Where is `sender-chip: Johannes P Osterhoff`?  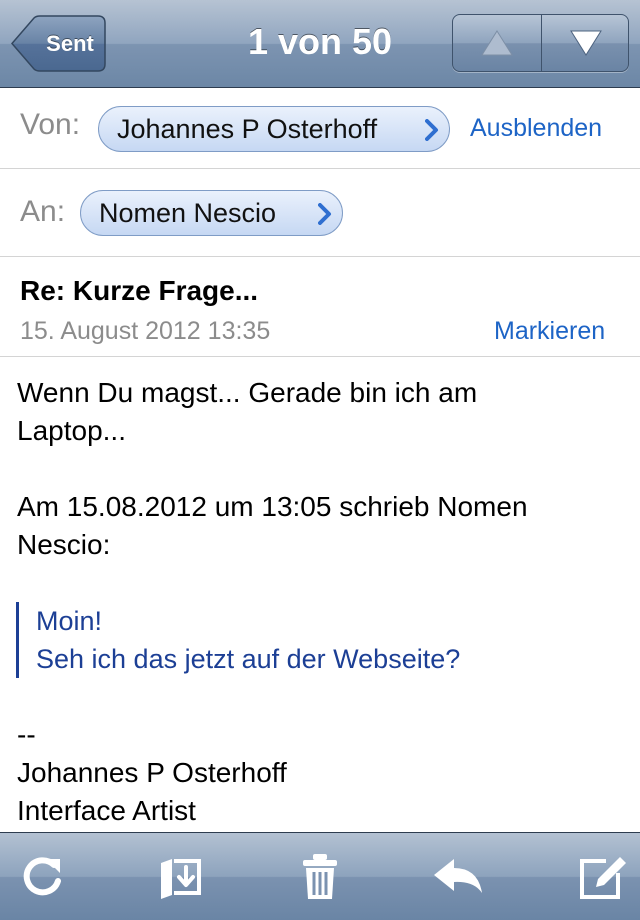
sender-chip: Johannes P Osterhoff is located at coordinates (274, 129).